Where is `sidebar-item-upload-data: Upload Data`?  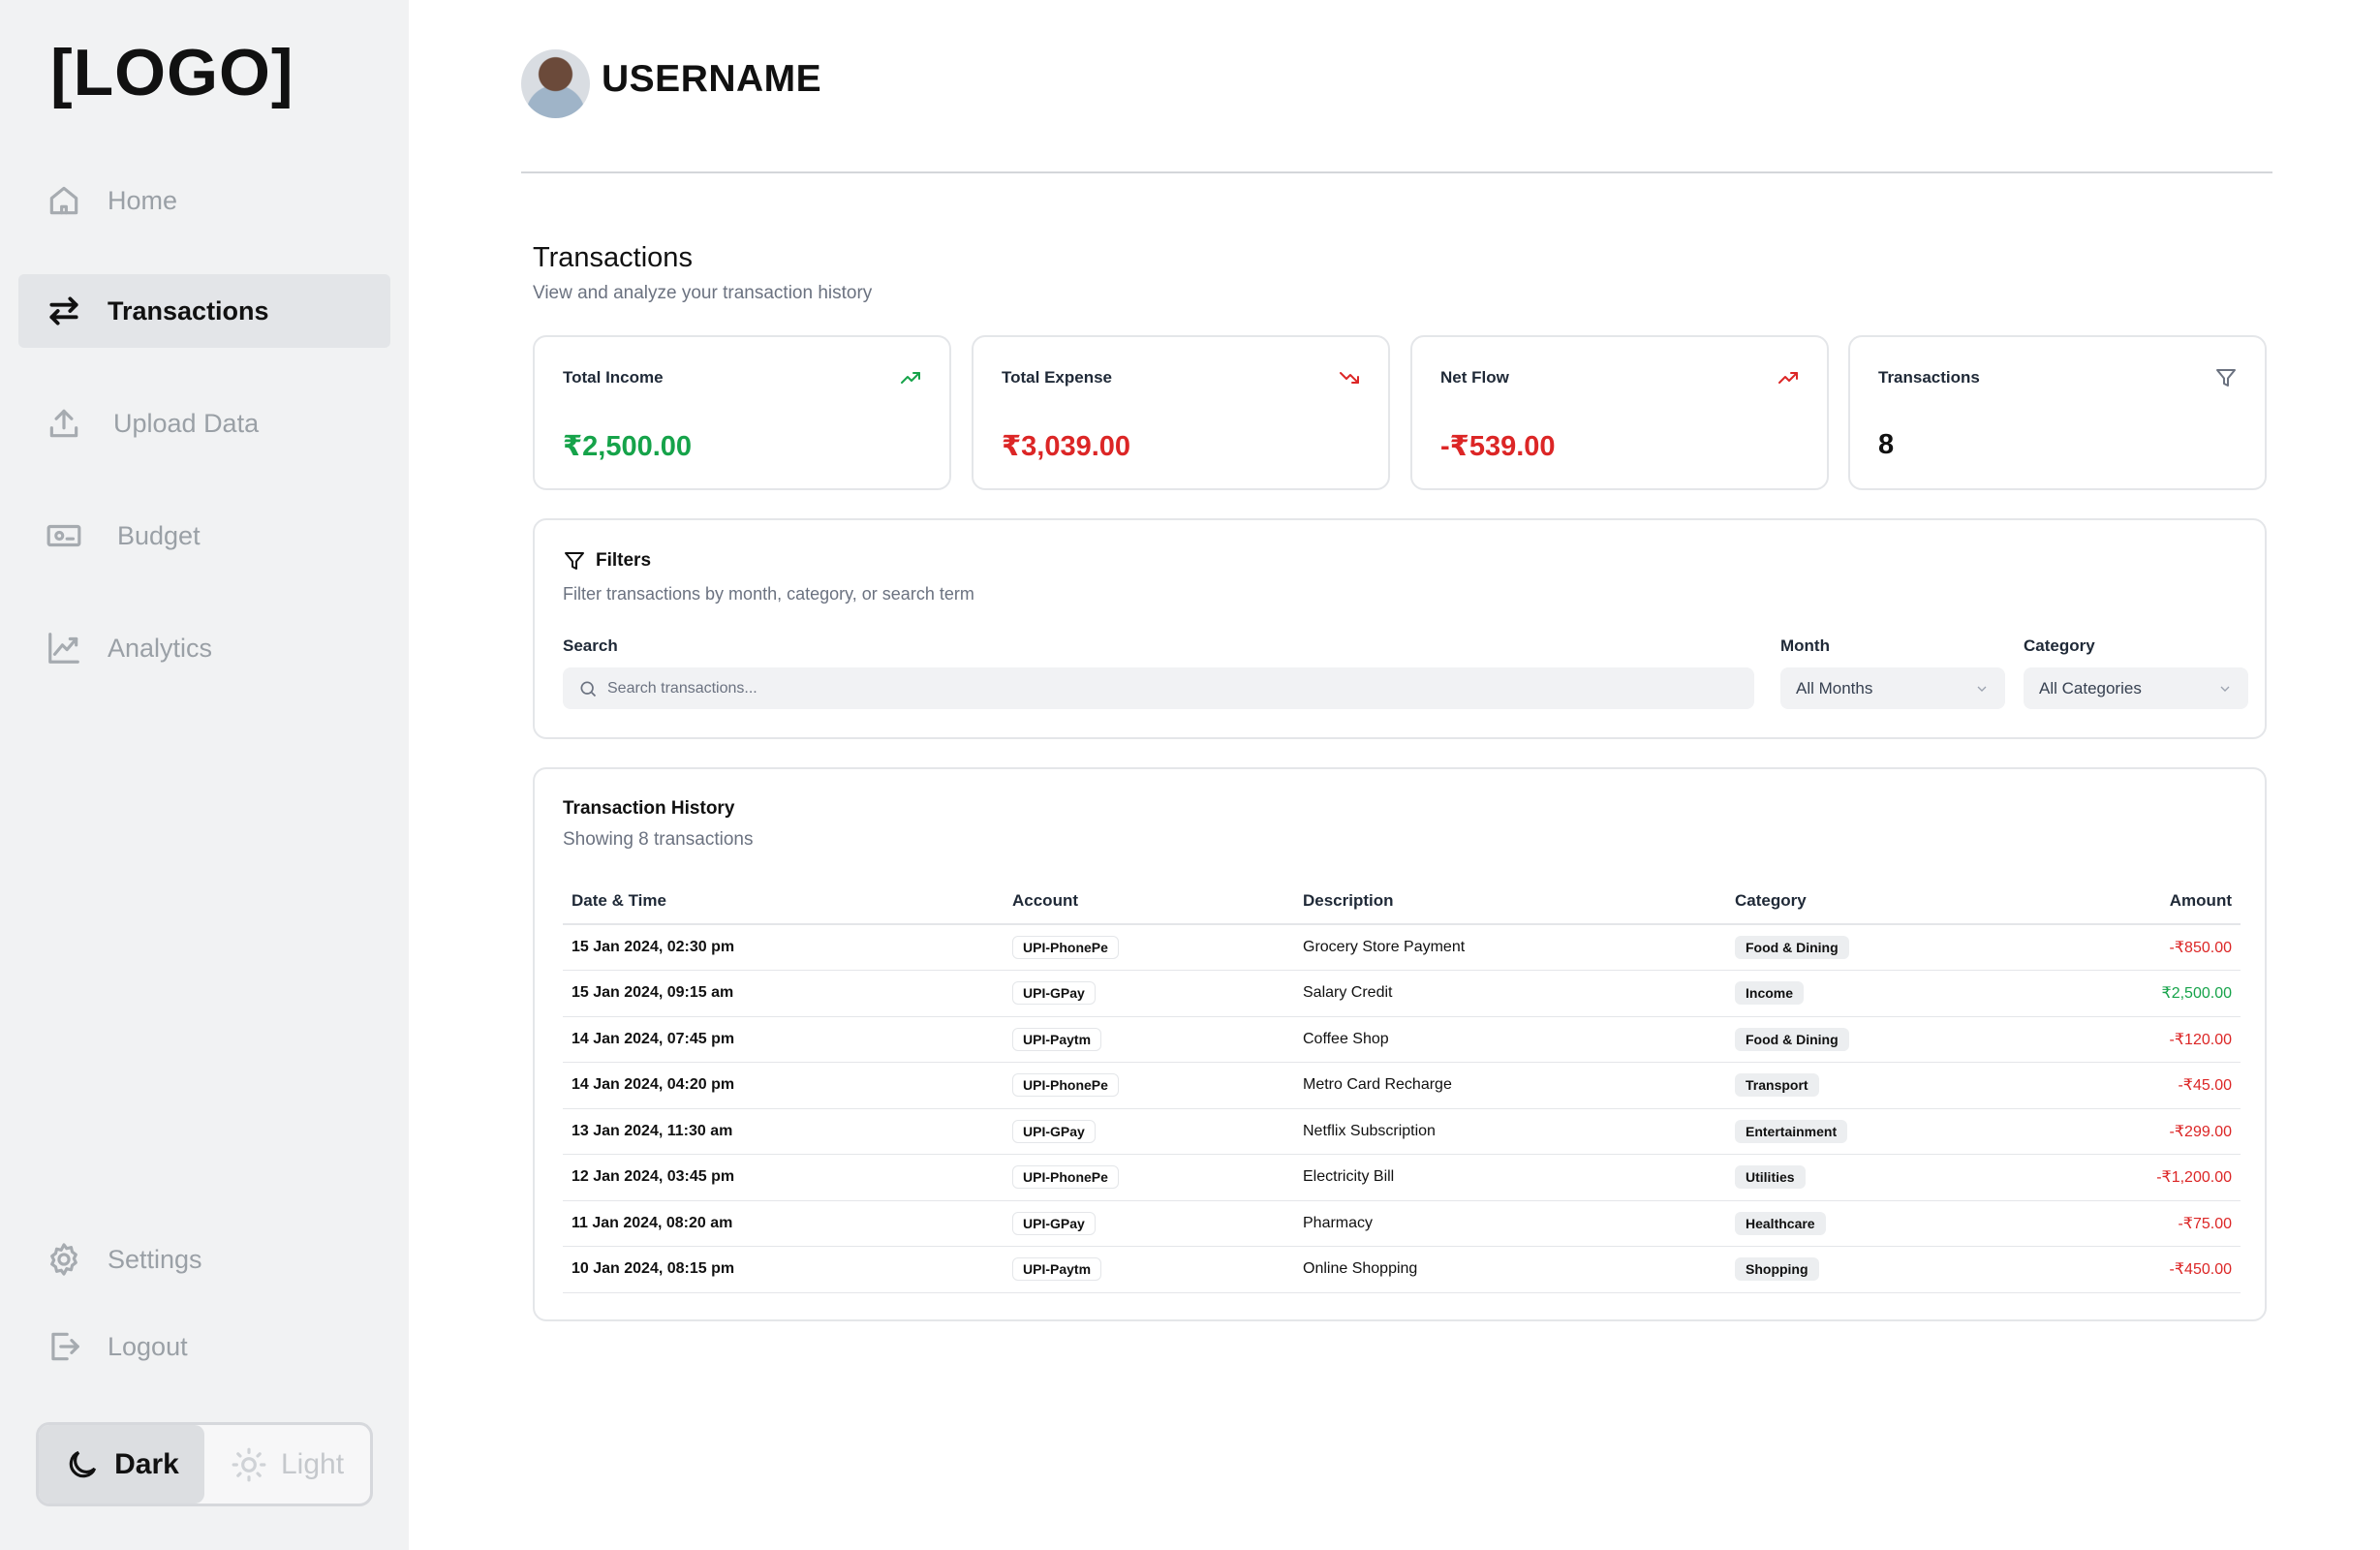 sidebar-item-upload-data: Upload Data is located at coordinates (204, 423).